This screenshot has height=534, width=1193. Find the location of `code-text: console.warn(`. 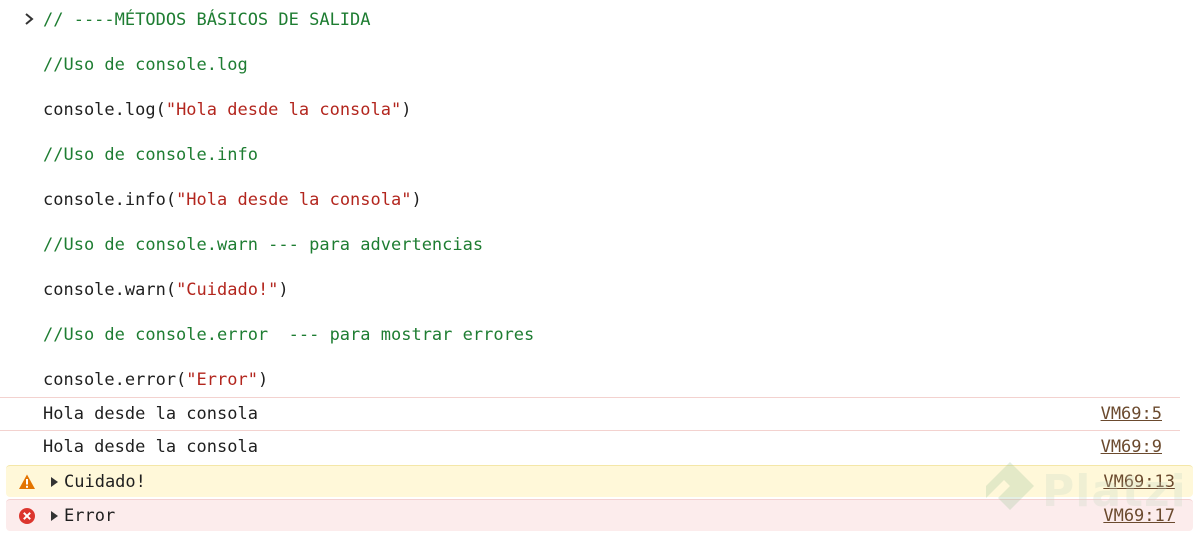

code-text: console.warn( is located at coordinates (110, 290).